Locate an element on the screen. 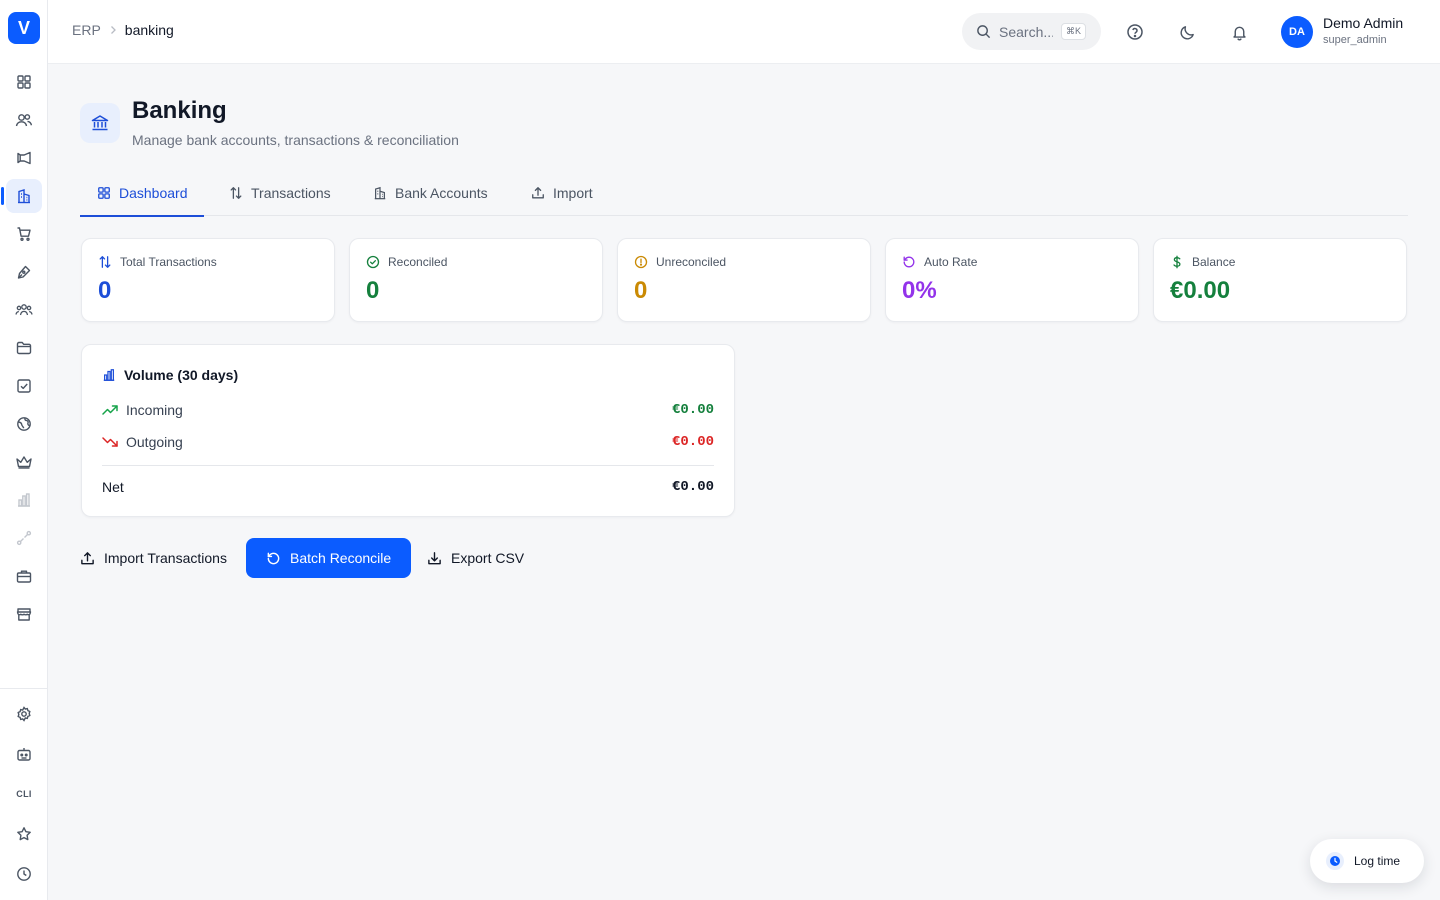 The width and height of the screenshot is (1440, 900). tab-label: Dashboard is located at coordinates (153, 193).